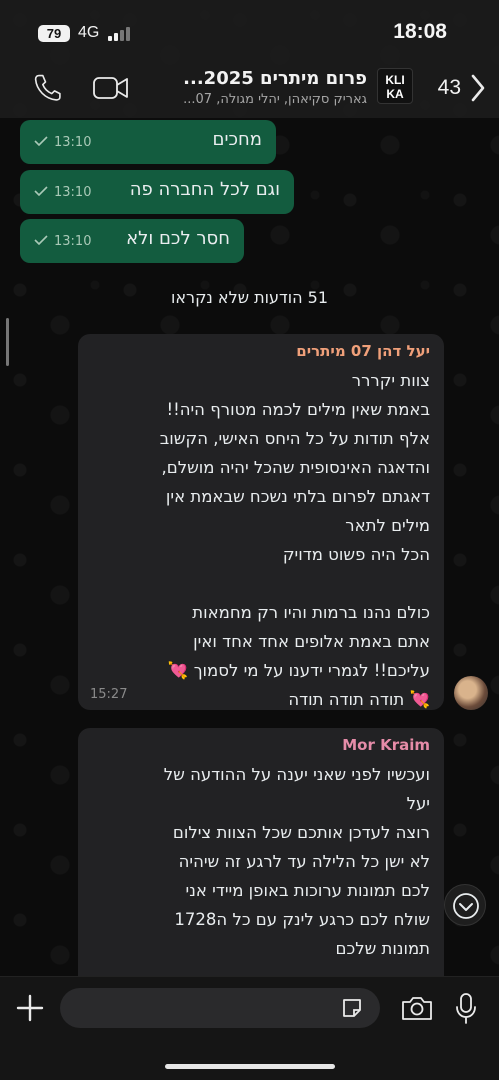 Image resolution: width=499 pixels, height=1080 pixels. I want to click on signal-icon, so click(121, 34).